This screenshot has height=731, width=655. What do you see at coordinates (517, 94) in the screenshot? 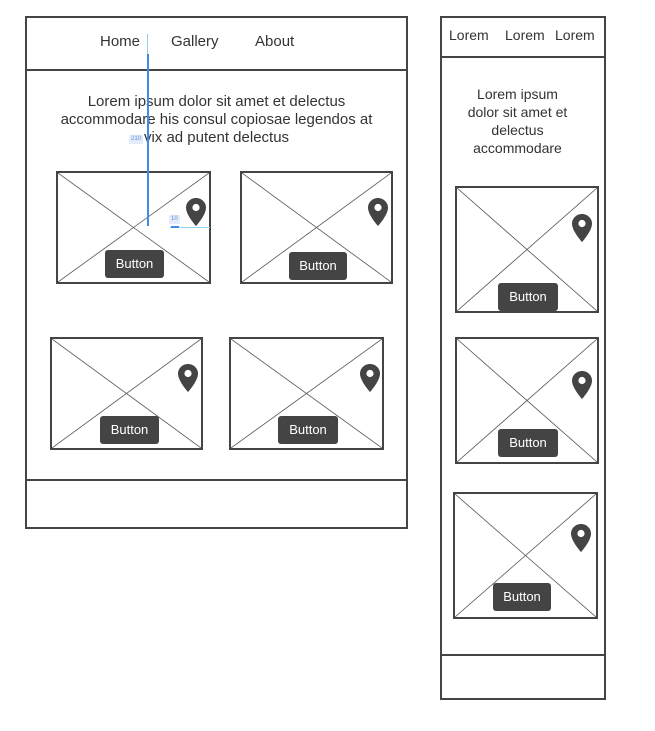
I see `mobile-intro-line: Lorem ipsum` at bounding box center [517, 94].